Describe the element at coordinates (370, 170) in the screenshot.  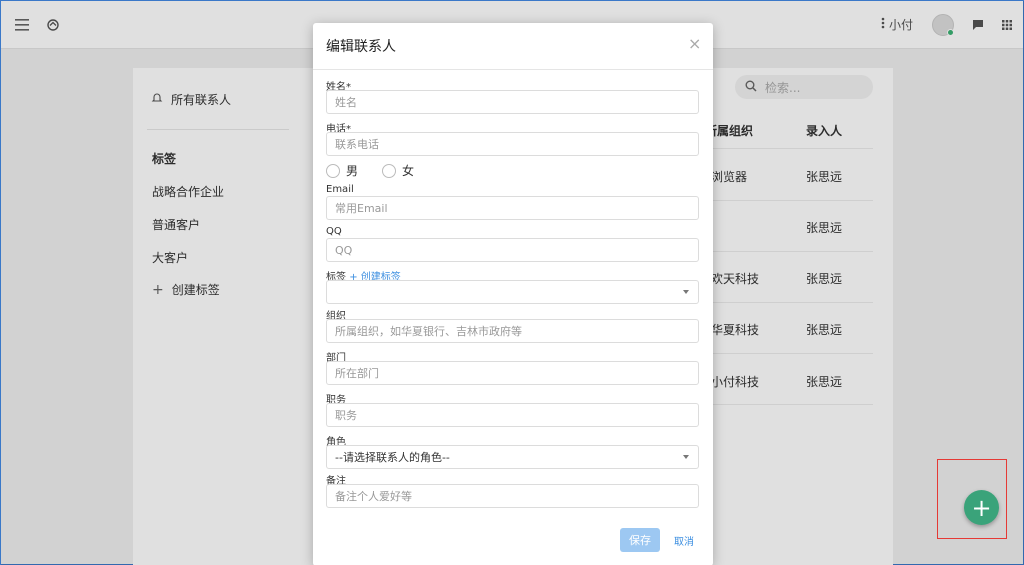
I see `gender-radio-group: 男 女` at that location.